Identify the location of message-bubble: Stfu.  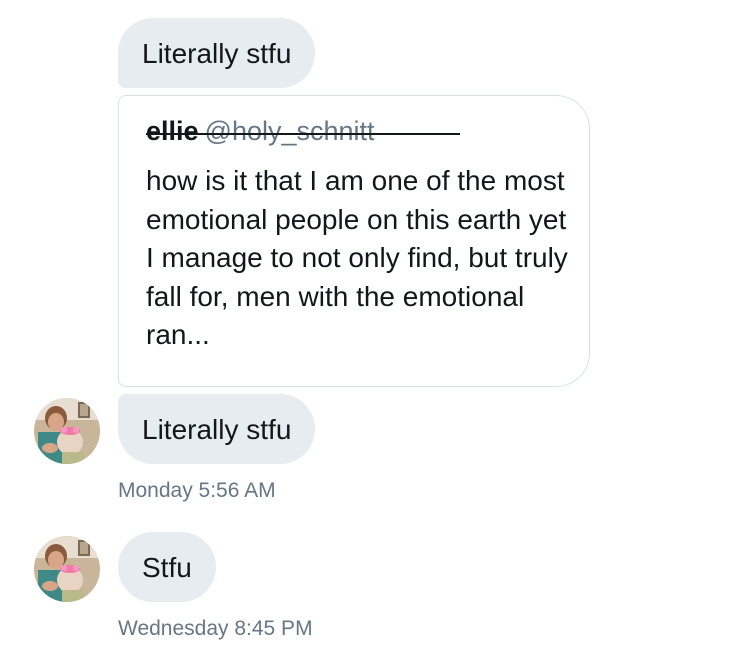
(167, 567).